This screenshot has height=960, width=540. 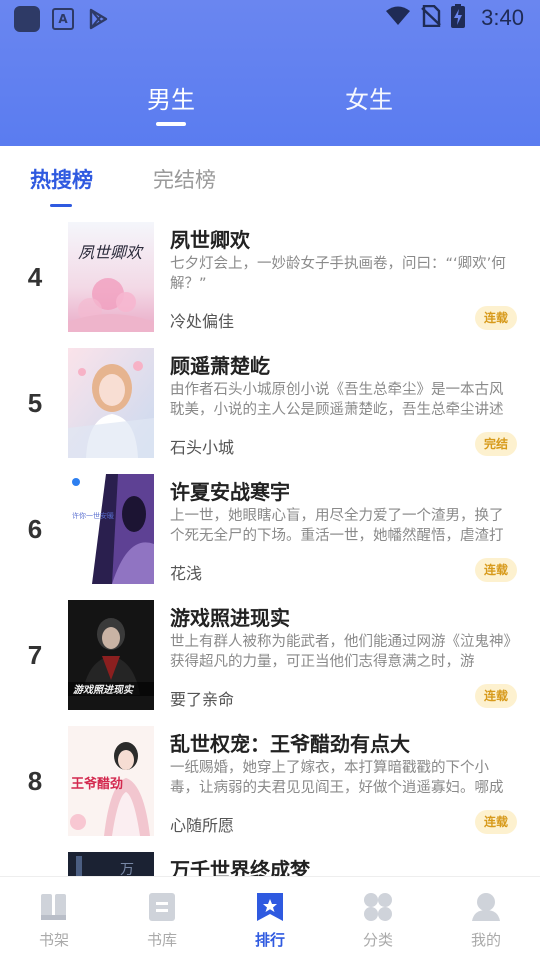 What do you see at coordinates (496, 444) in the screenshot?
I see `status-badge: 完结` at bounding box center [496, 444].